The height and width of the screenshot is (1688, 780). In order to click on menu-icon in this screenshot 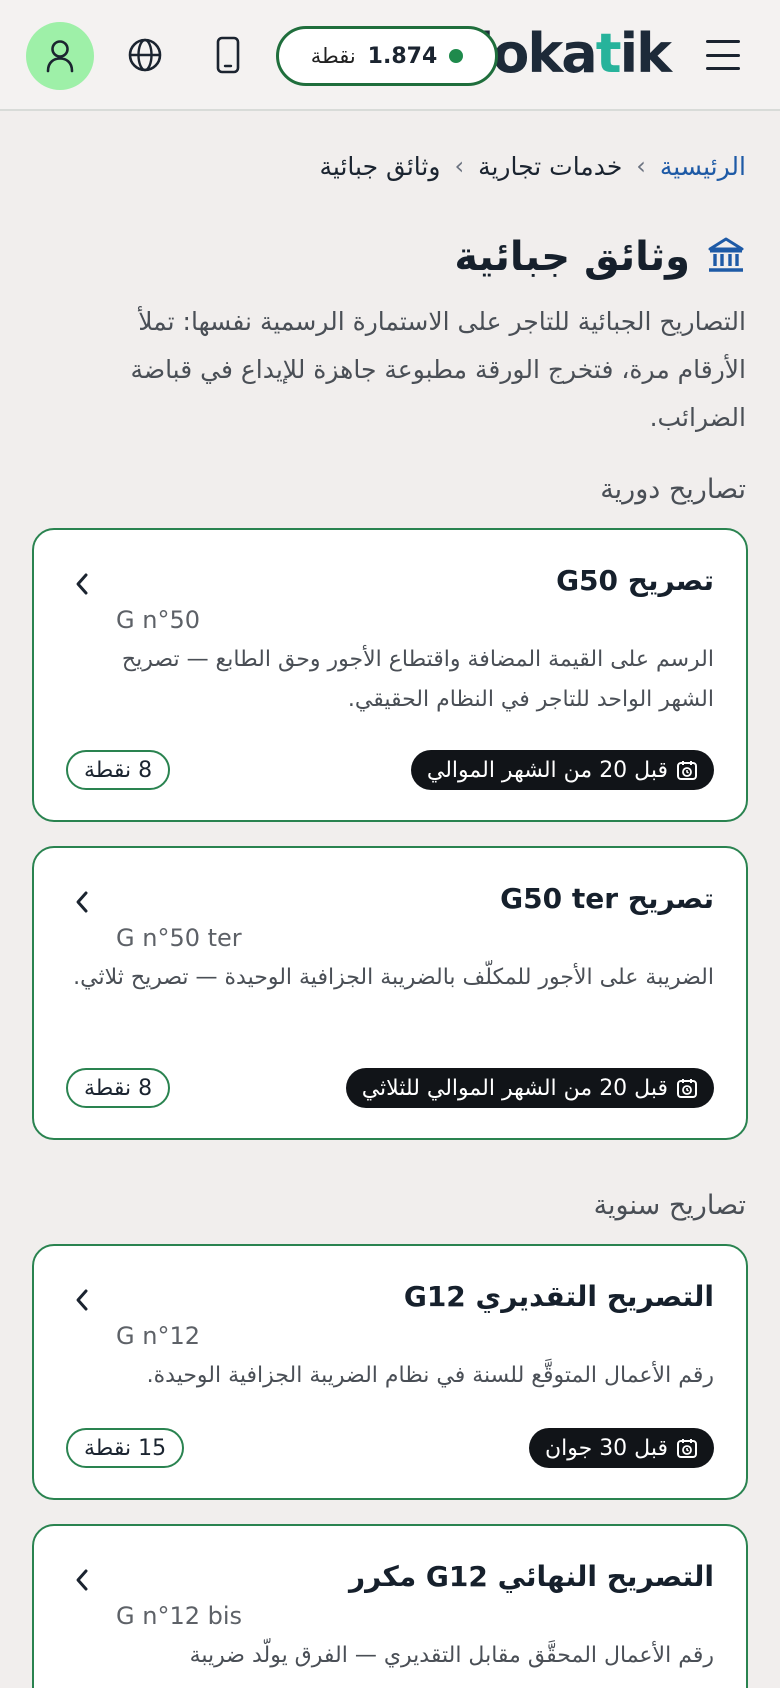, I will do `click(723, 55)`.